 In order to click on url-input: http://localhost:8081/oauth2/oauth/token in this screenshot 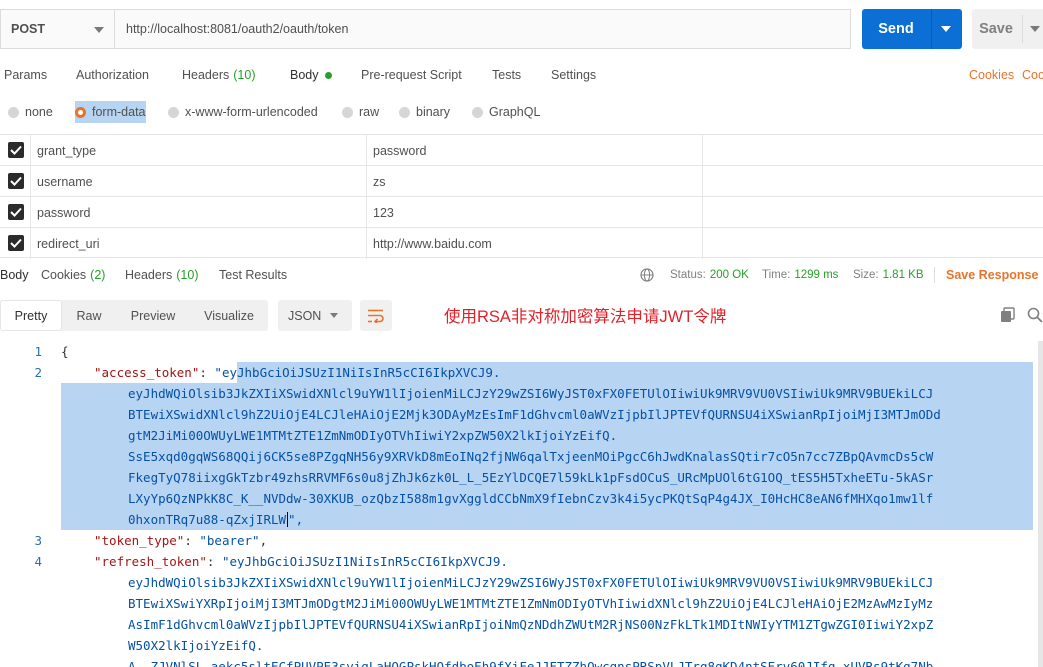, I will do `click(482, 29)`.